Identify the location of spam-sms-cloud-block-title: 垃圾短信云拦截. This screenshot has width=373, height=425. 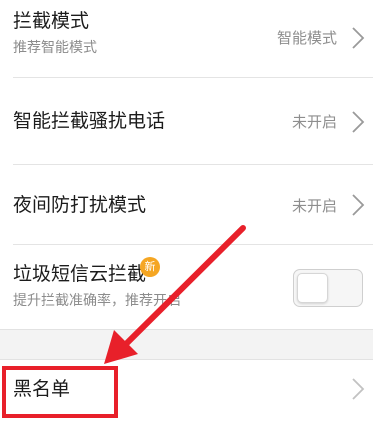
(80, 274).